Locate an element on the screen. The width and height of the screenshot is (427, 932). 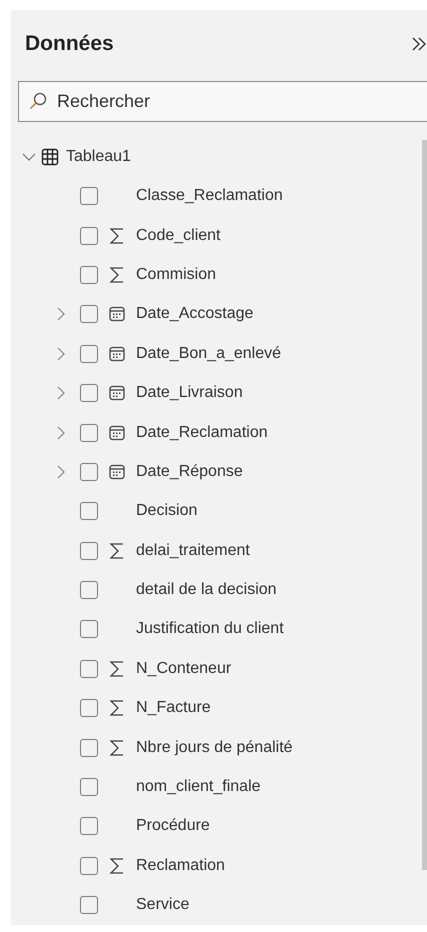
field-name: Code_client is located at coordinates (178, 236).